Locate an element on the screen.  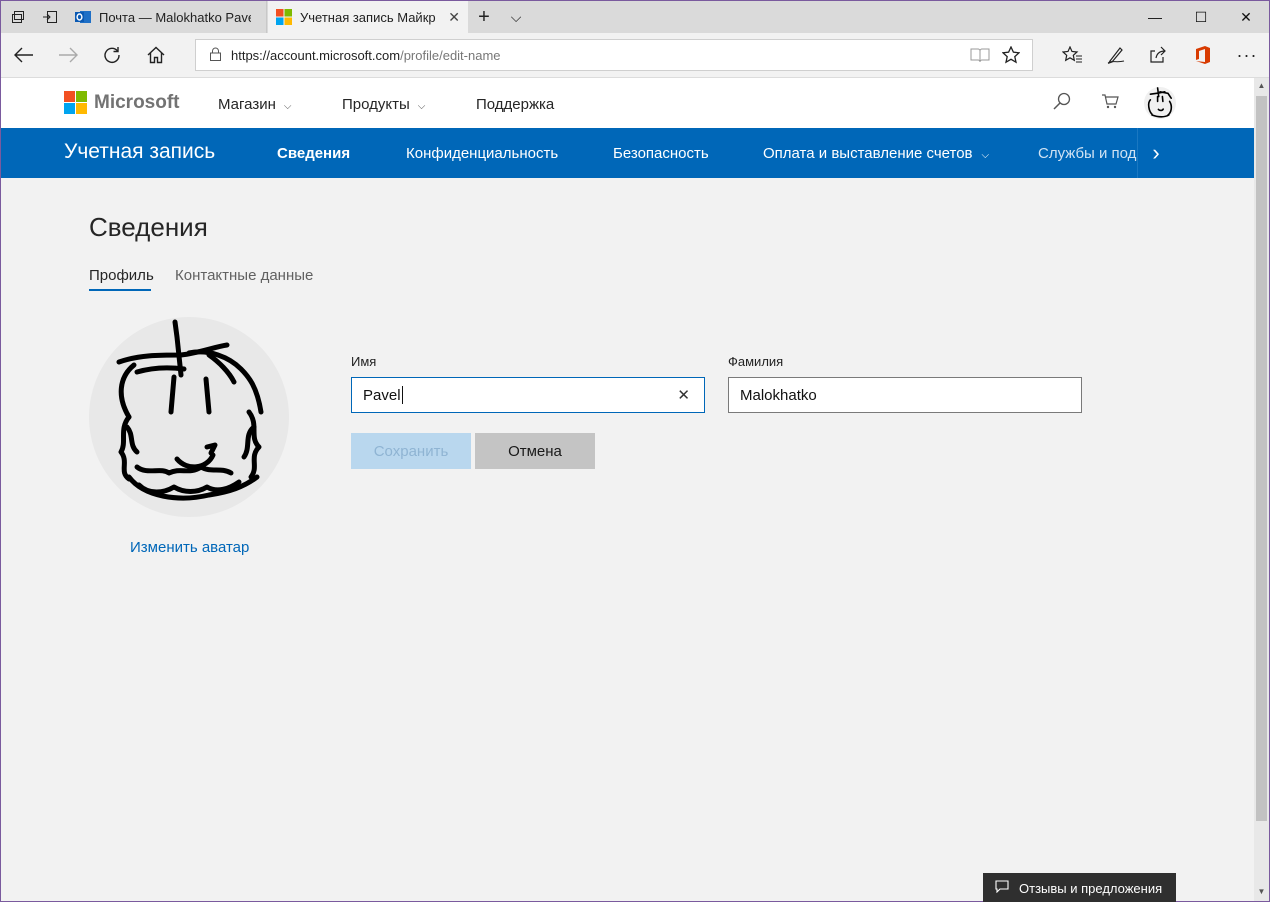
change-avatar-link: Изменить аватар is located at coordinates (189, 547).